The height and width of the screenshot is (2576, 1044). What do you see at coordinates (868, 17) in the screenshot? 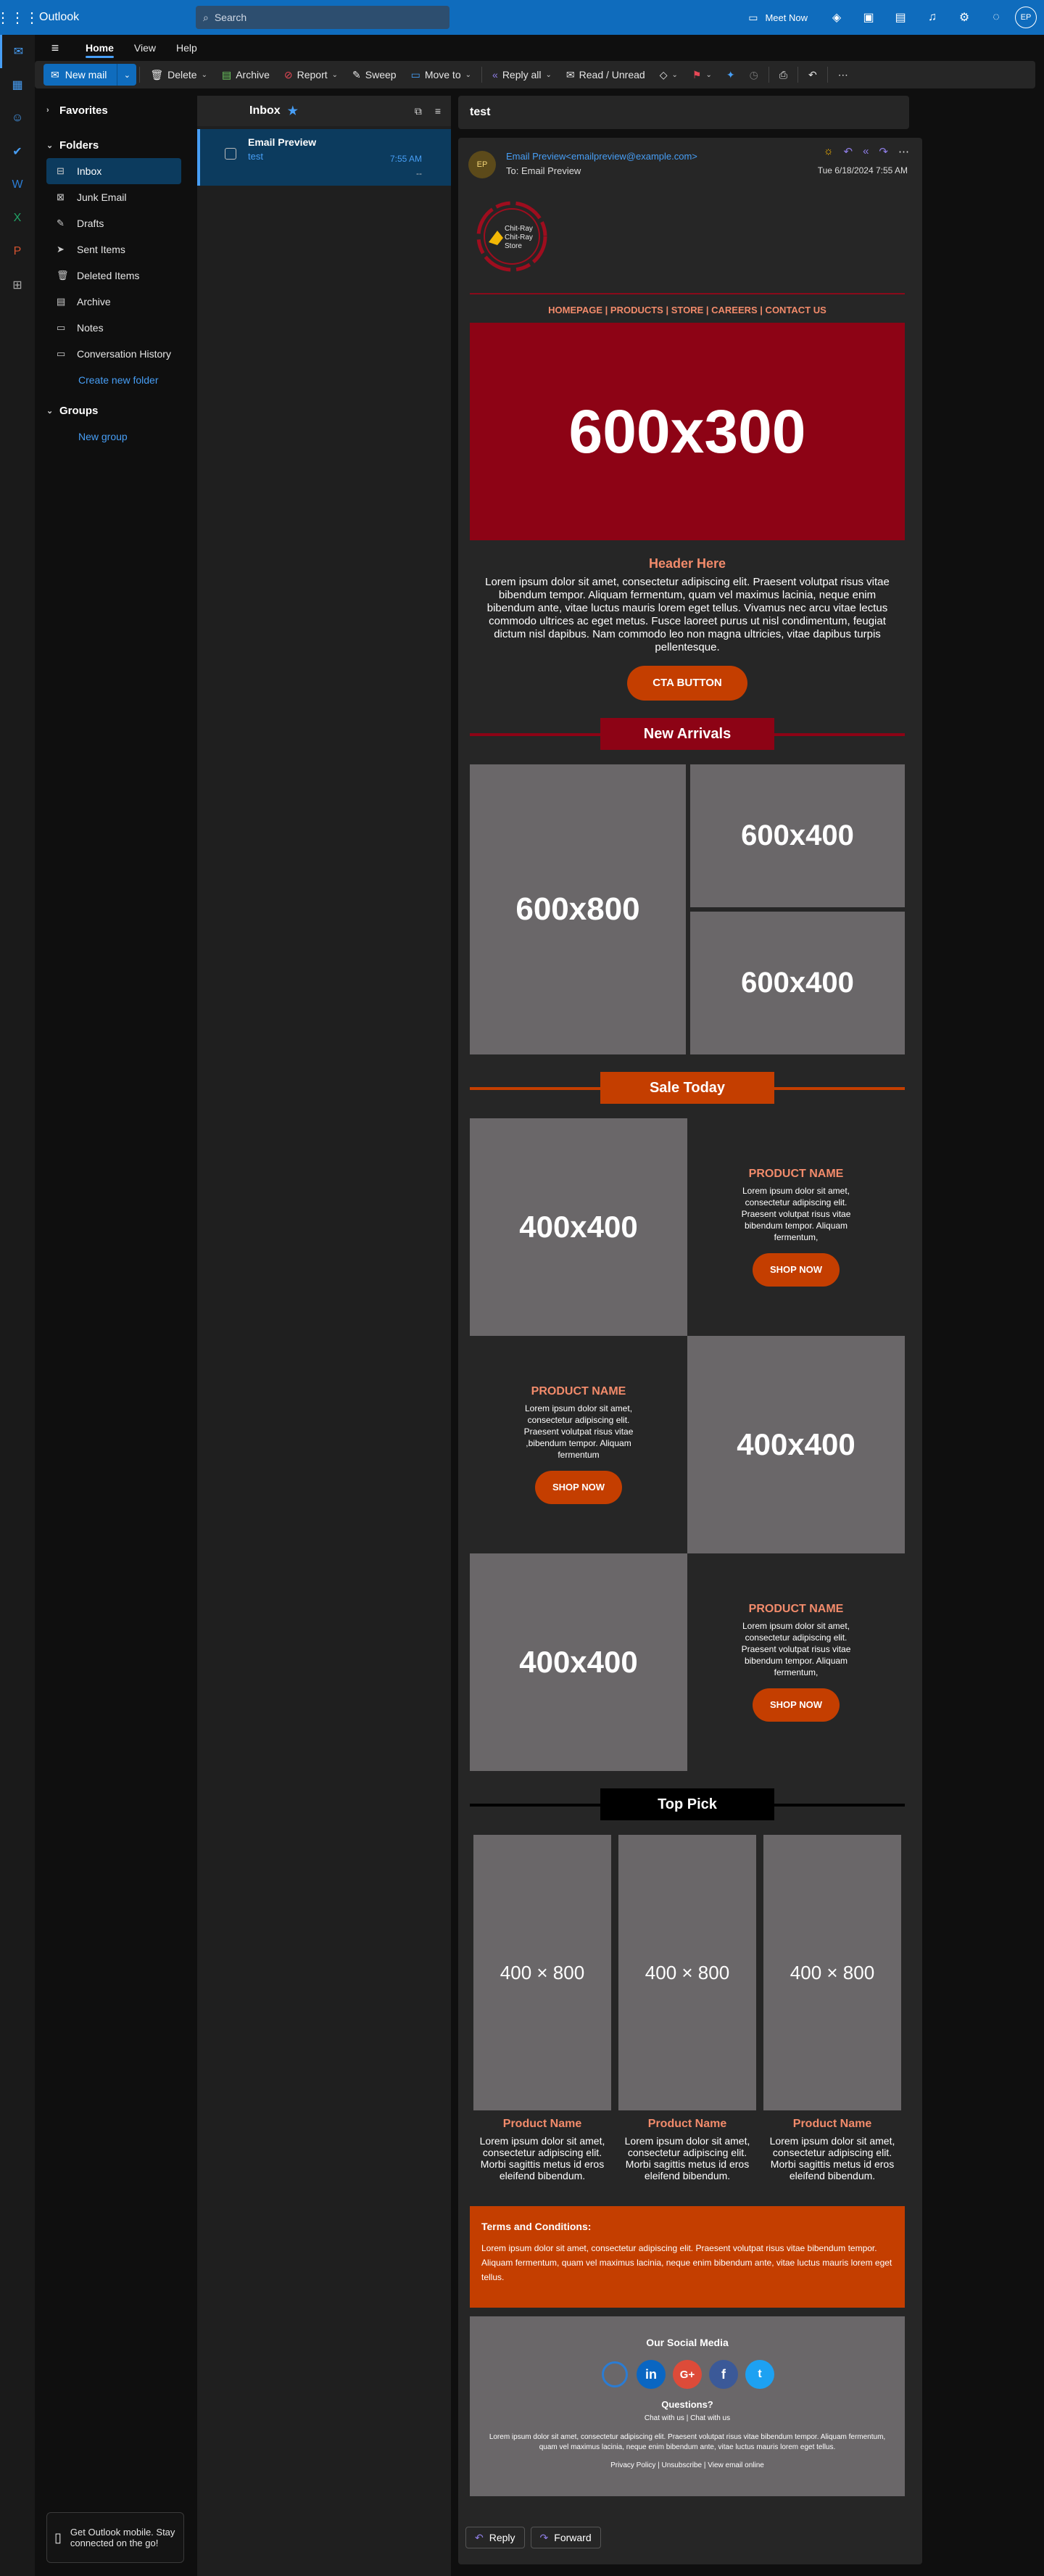
I see `onenote-icon: ▣` at bounding box center [868, 17].